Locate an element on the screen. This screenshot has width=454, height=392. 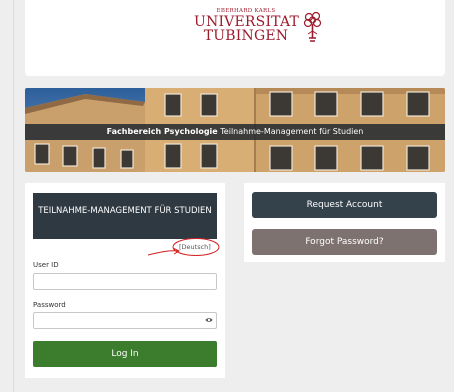
banner-caption-subtitle: Teilnahme-Management für Studien is located at coordinates (292, 131).